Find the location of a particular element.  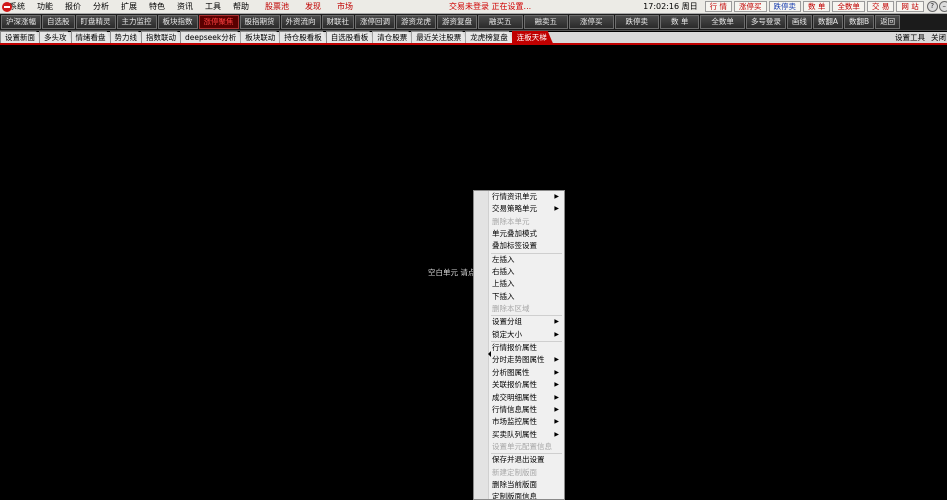

context-menu-item: 交易策略单元 ▶ is located at coordinates (519, 209).